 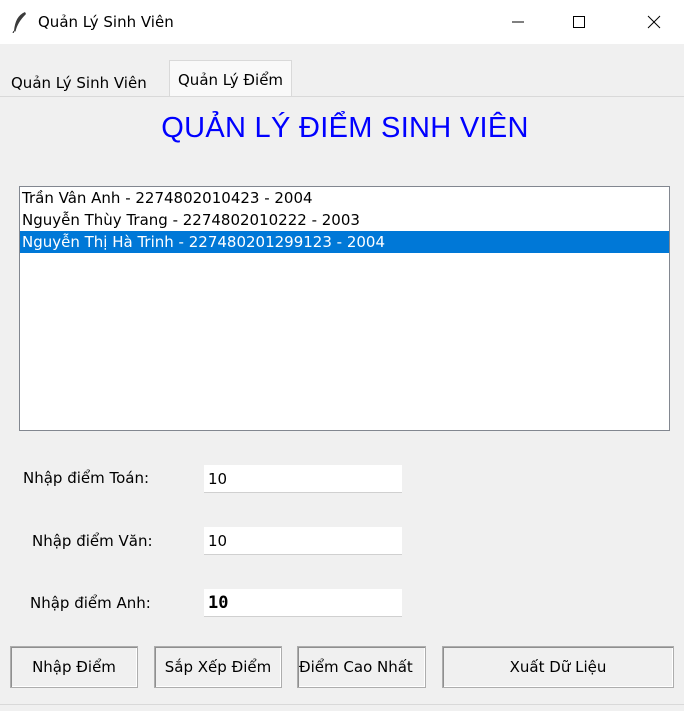 I want to click on window-title: Quản Lý Sinh Viên, so click(x=106, y=22).